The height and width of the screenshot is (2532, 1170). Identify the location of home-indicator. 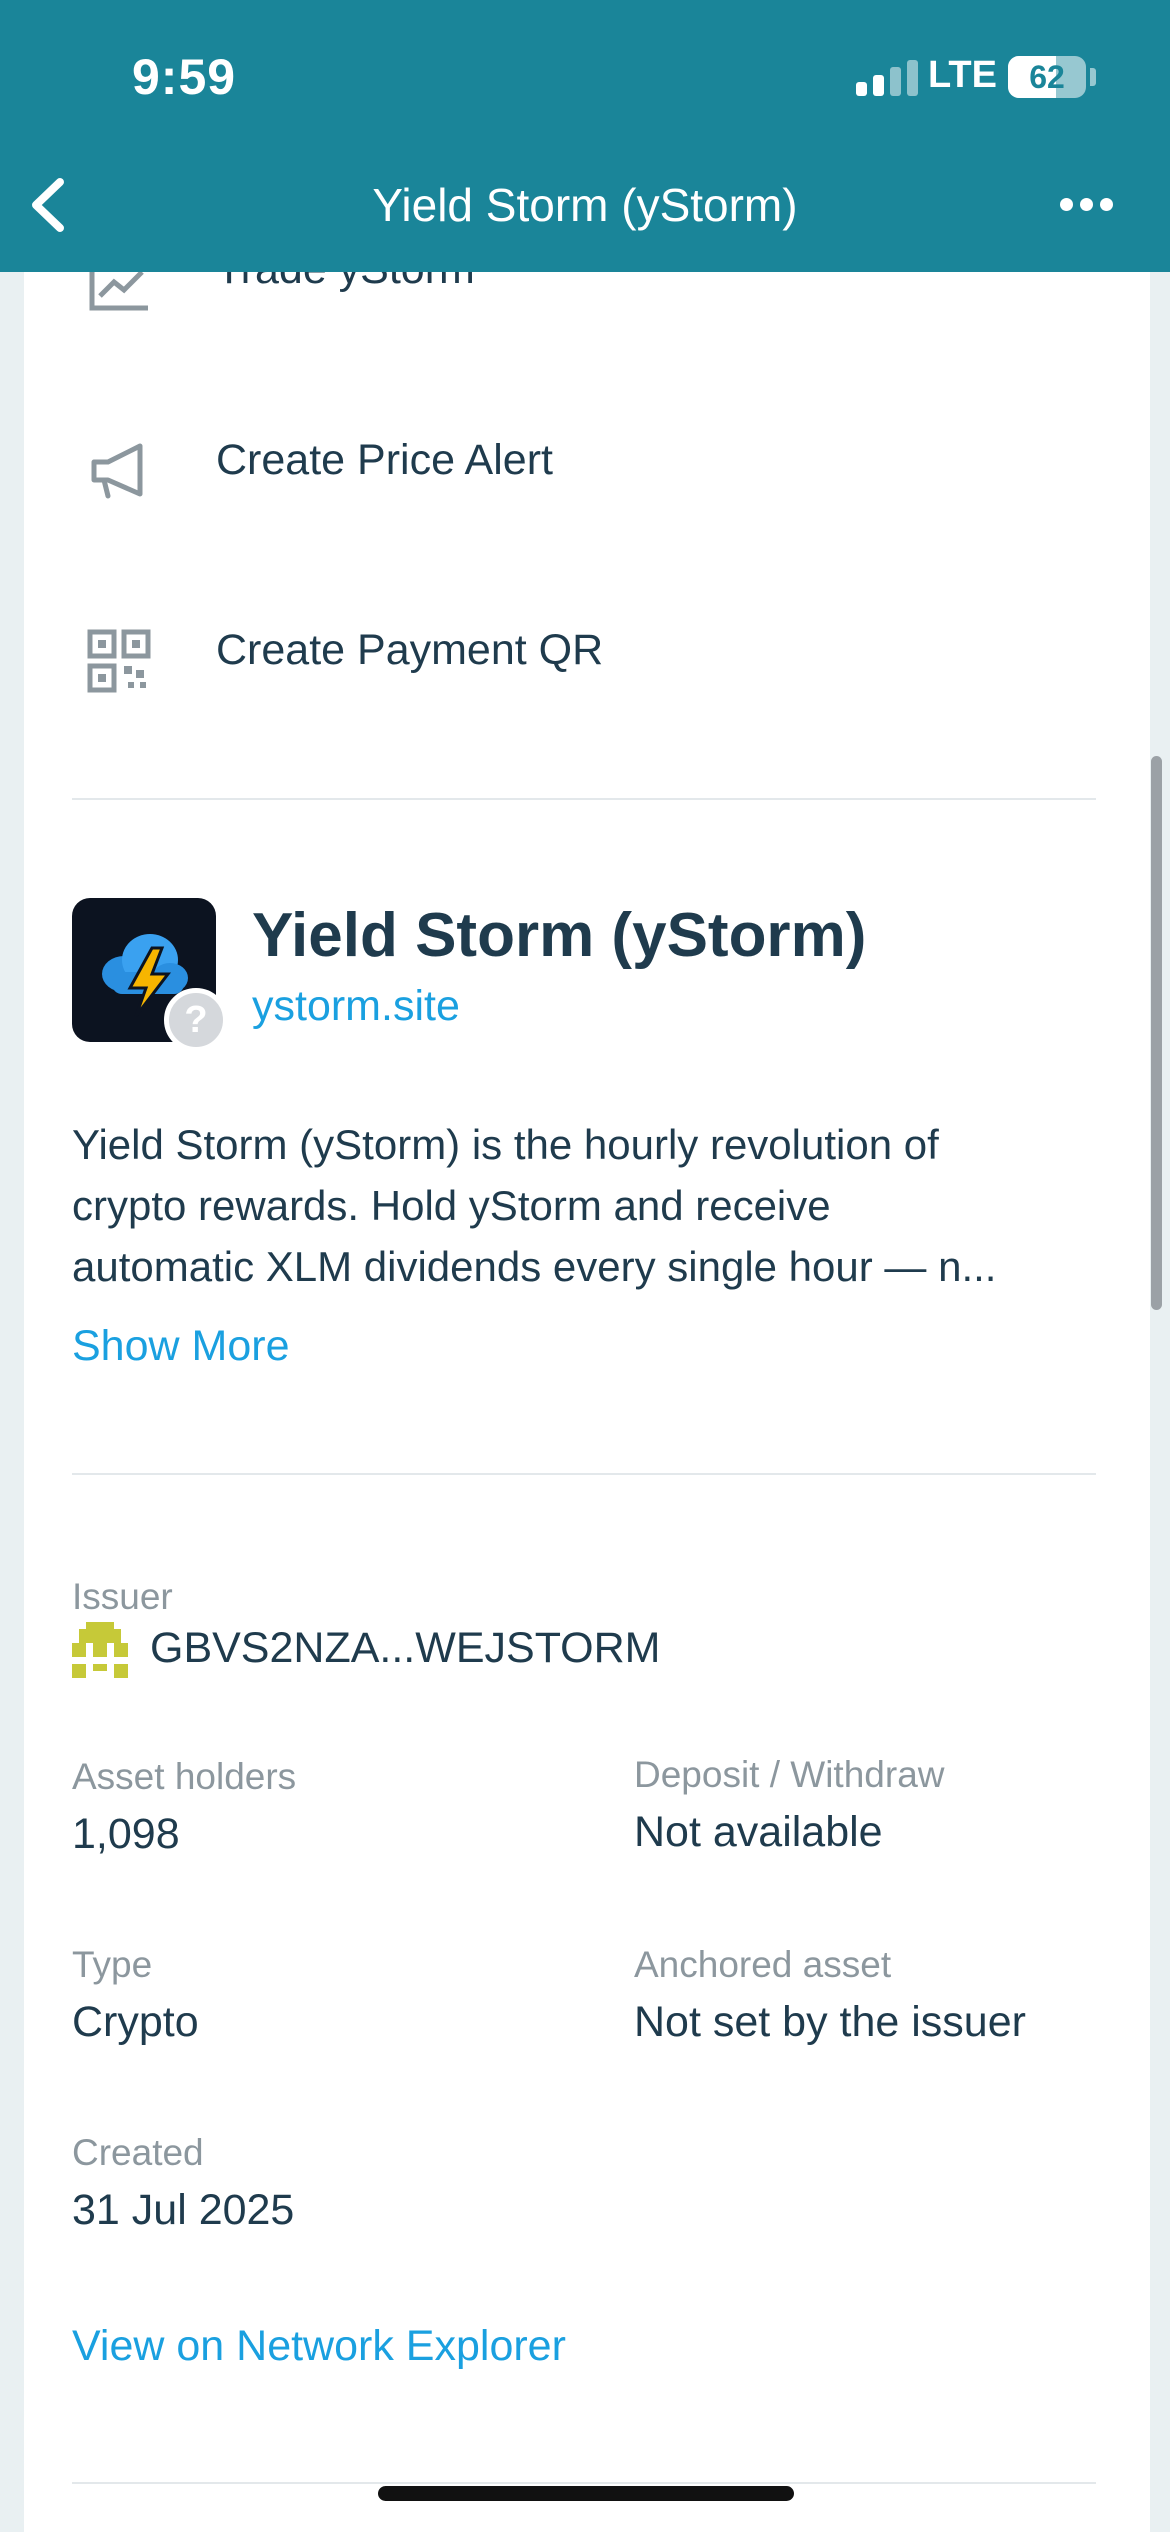
(586, 2493).